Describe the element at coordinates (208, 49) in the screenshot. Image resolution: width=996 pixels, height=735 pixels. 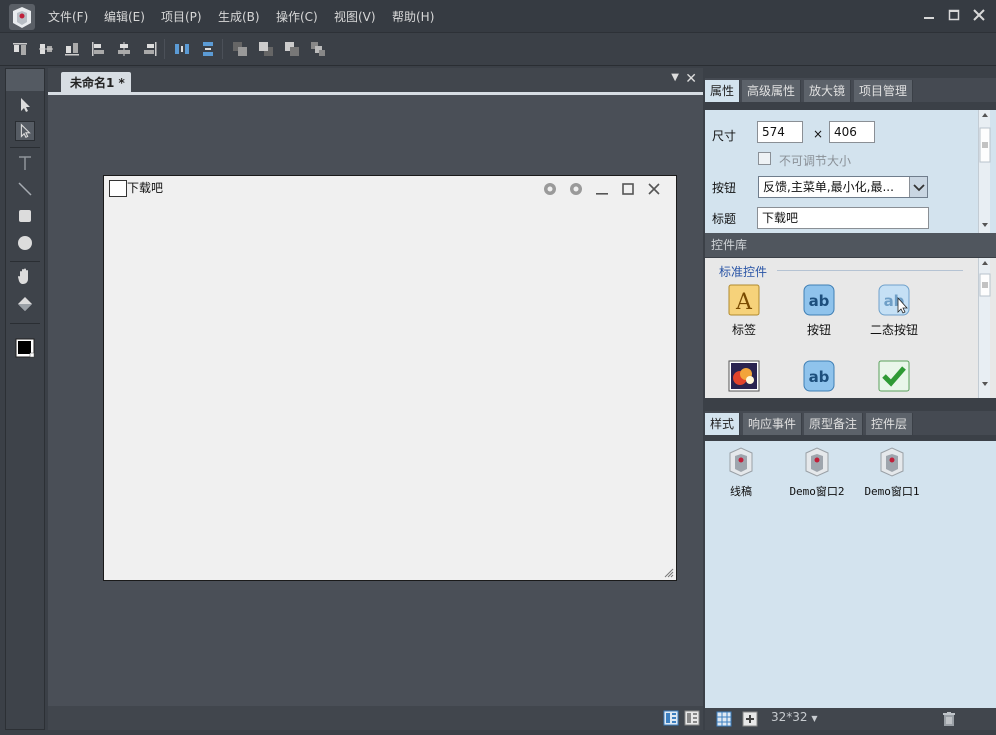
I see `distribute-vertical-icon` at that location.